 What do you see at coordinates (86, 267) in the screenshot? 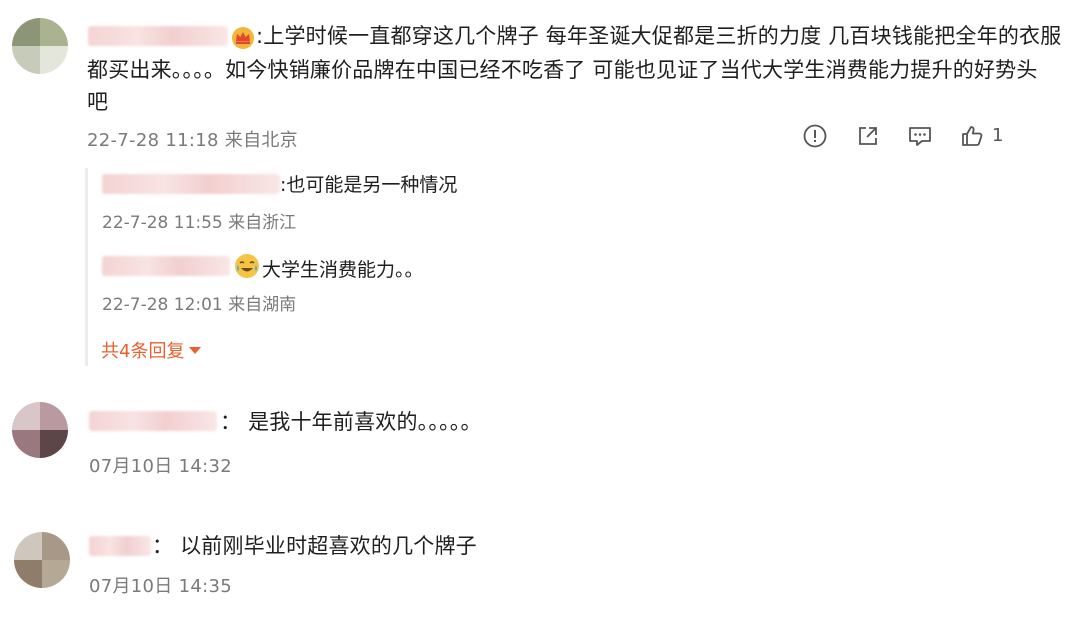
I see `reply-thread-bar` at bounding box center [86, 267].